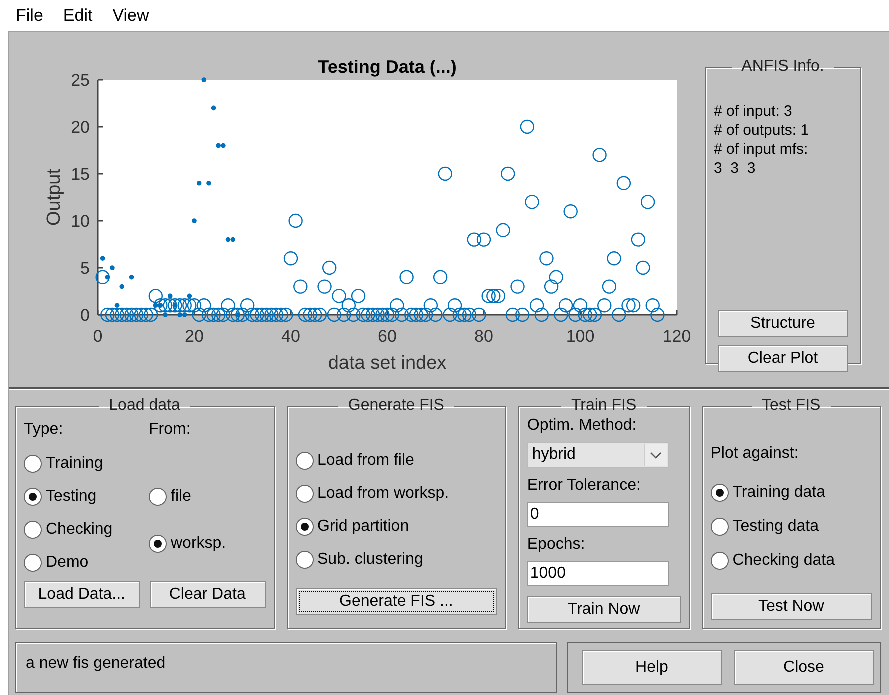 Image resolution: width=889 pixels, height=695 pixels. Describe the element at coordinates (360, 560) in the screenshot. I see `radio-button: Sub. clustering` at that location.